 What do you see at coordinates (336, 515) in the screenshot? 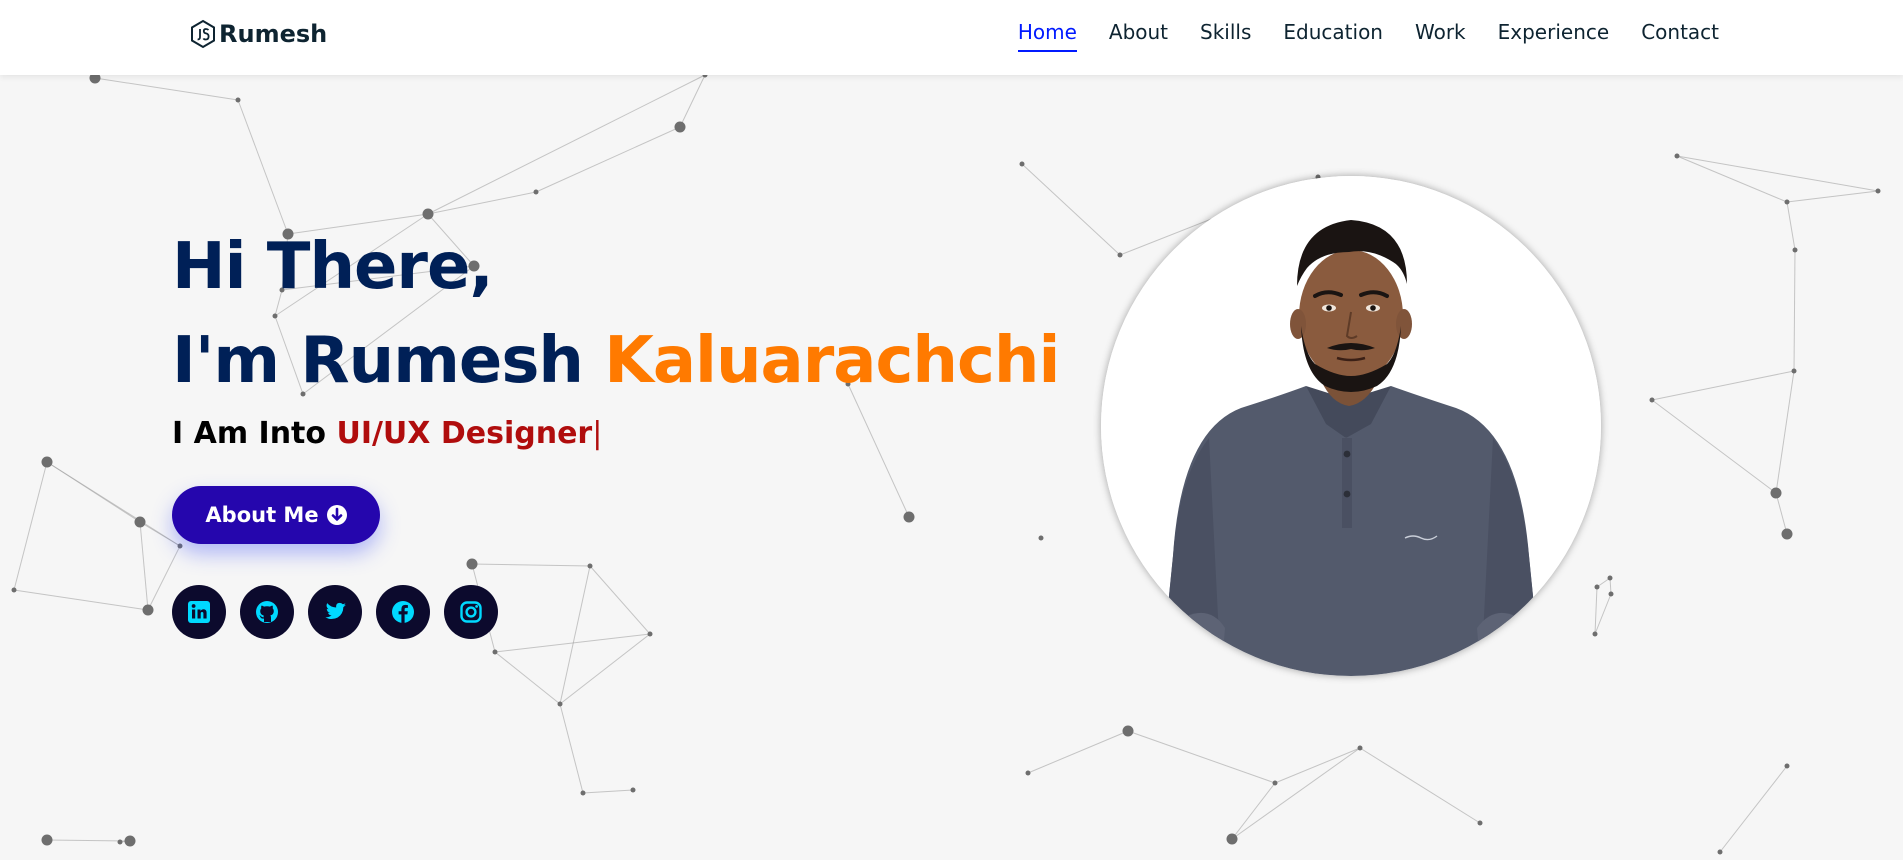
I see `arrow-circle-down-icon` at bounding box center [336, 515].